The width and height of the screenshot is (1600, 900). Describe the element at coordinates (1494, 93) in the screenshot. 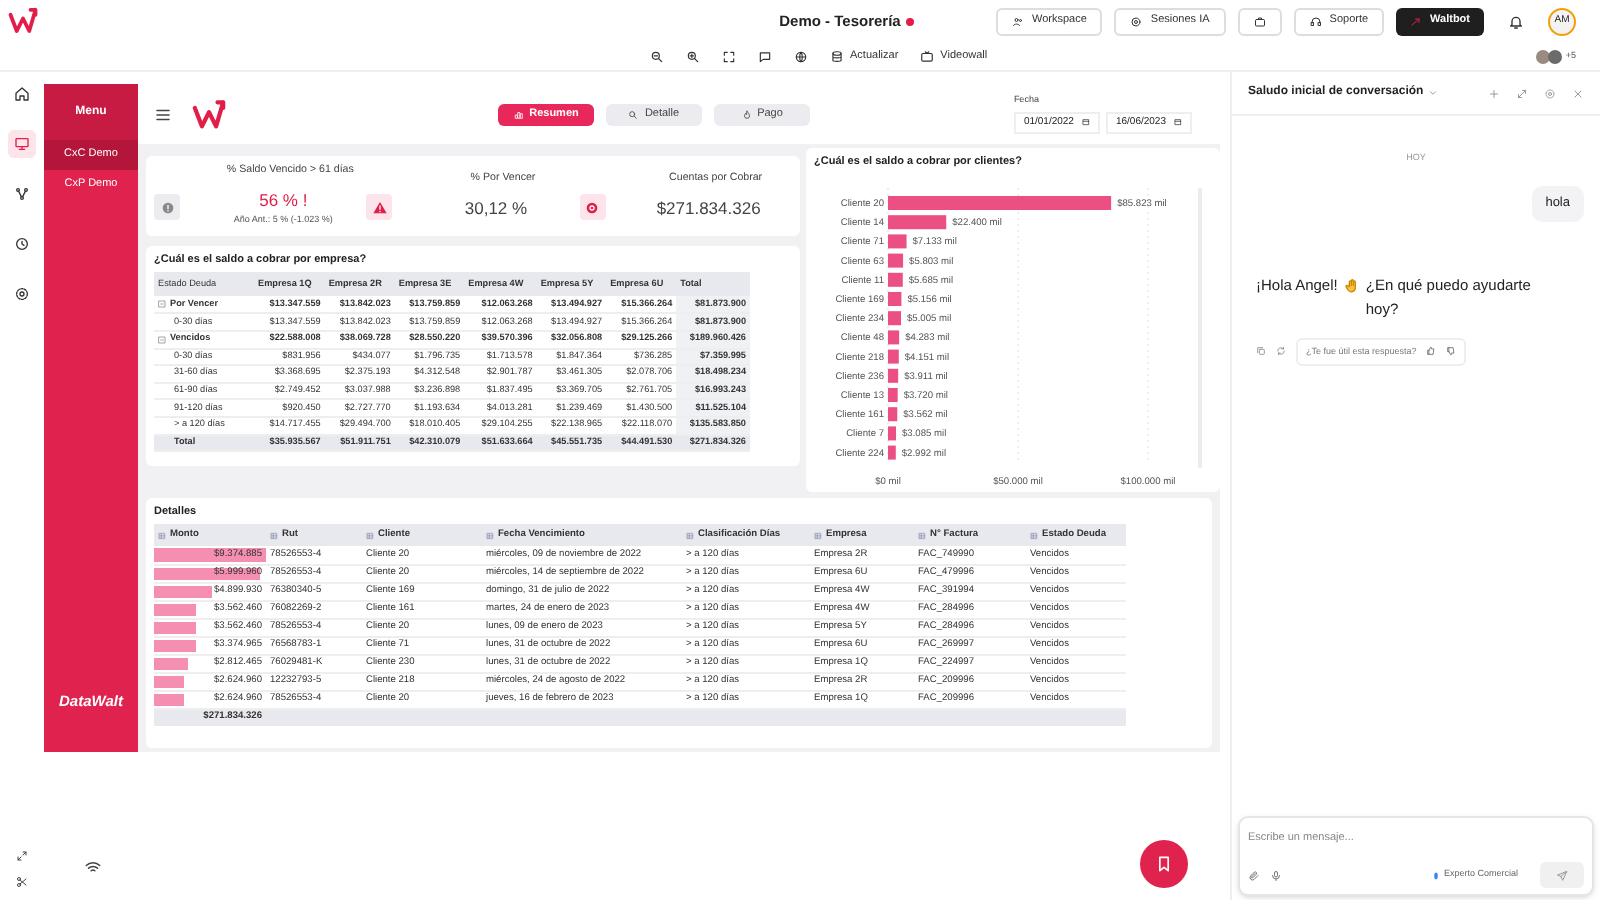

I see `plus-icon` at that location.